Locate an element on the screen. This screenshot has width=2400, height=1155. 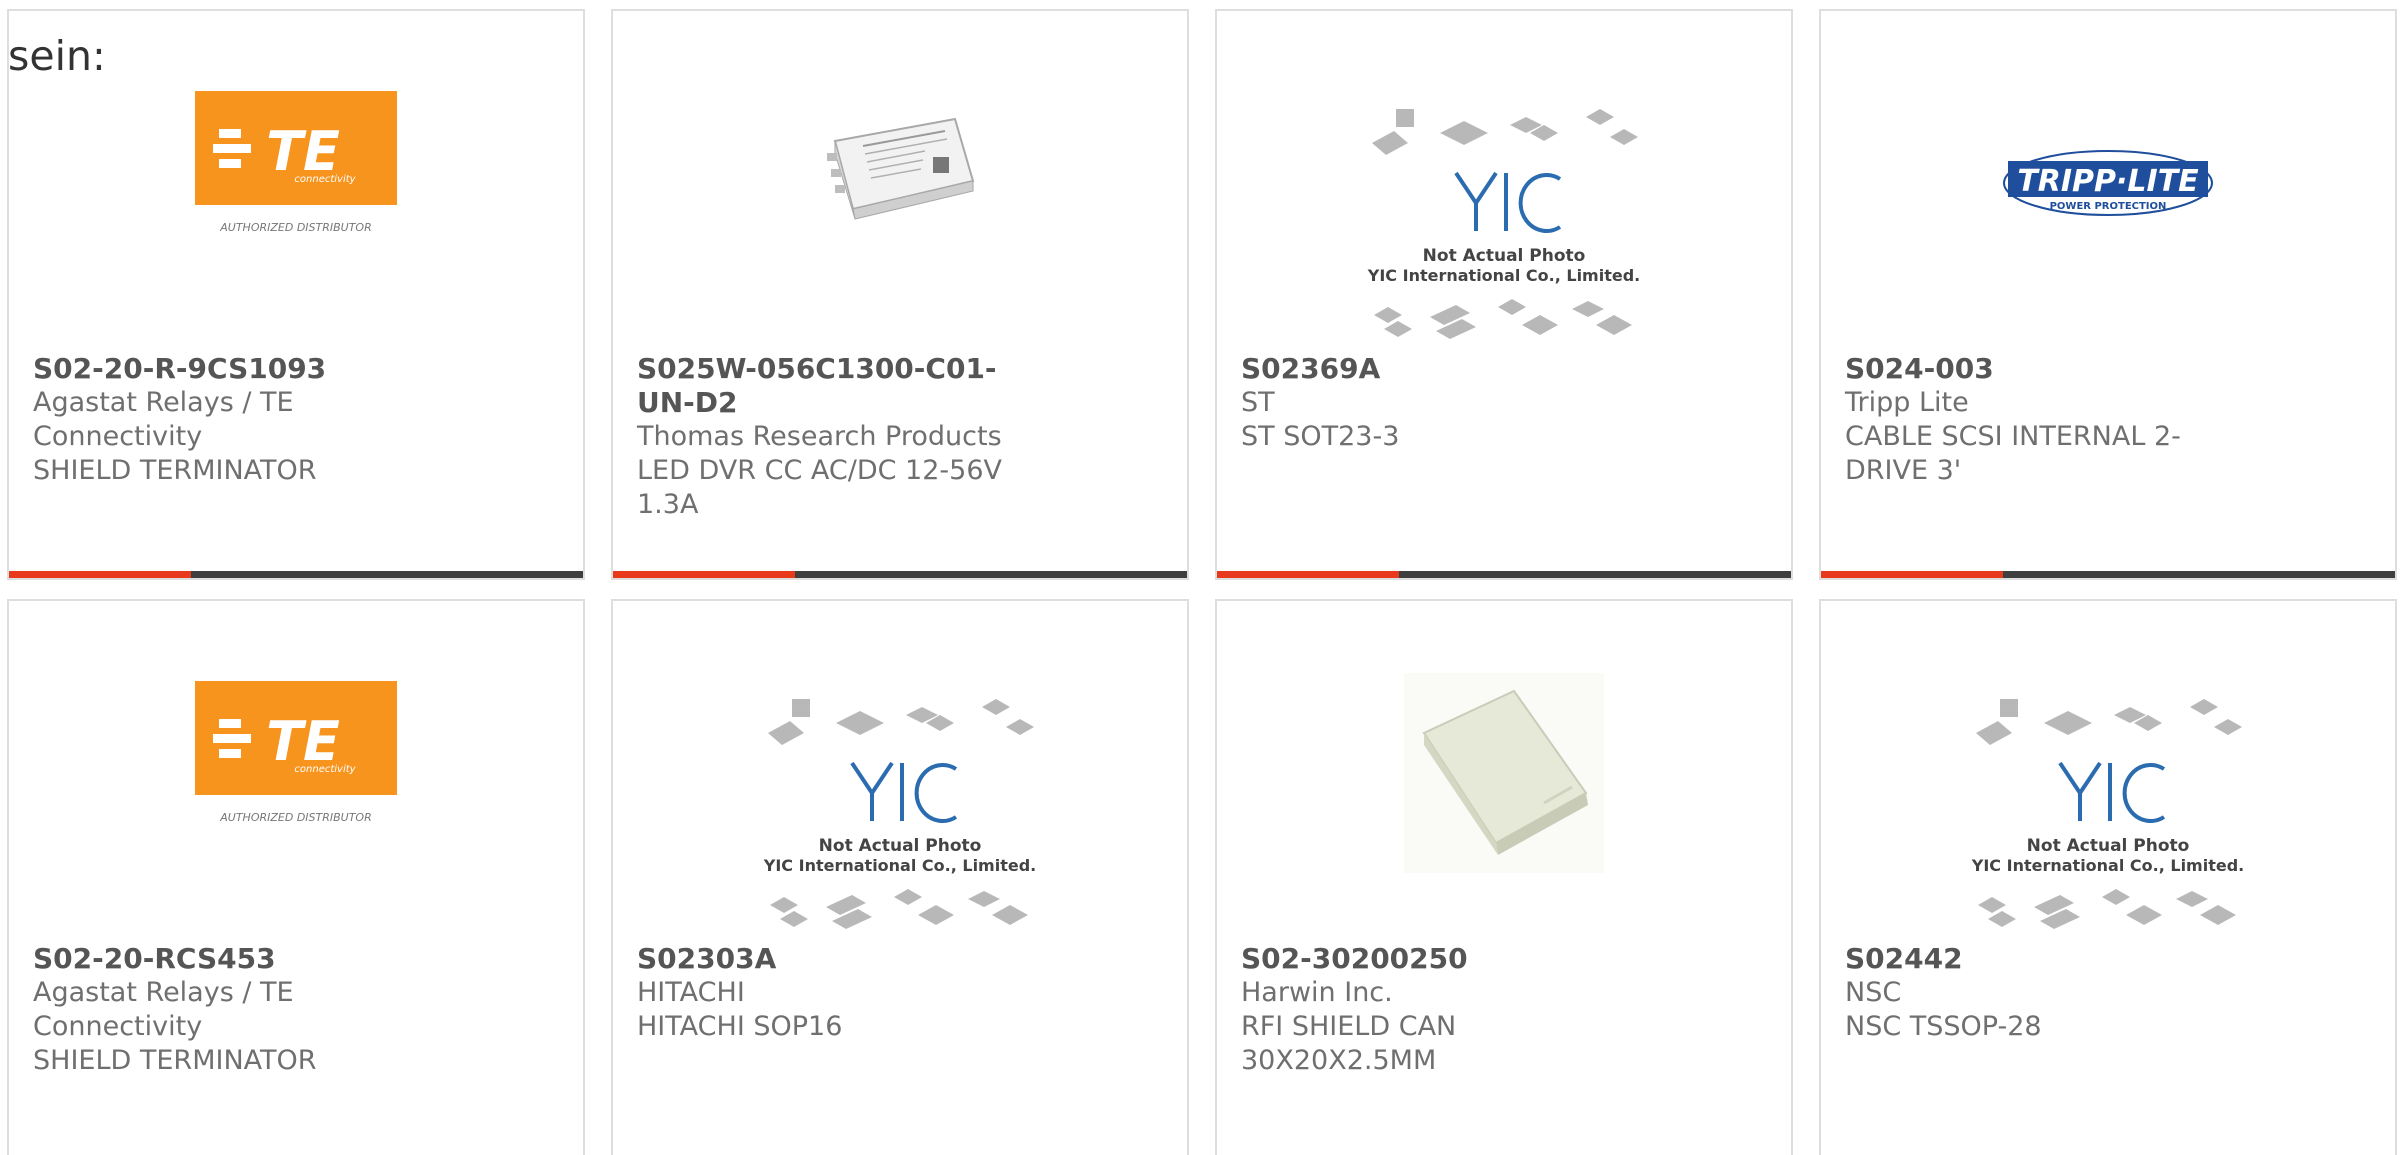
description: RFI SHIELD CAN 30X20X2.5MM is located at coordinates (1349, 1043).